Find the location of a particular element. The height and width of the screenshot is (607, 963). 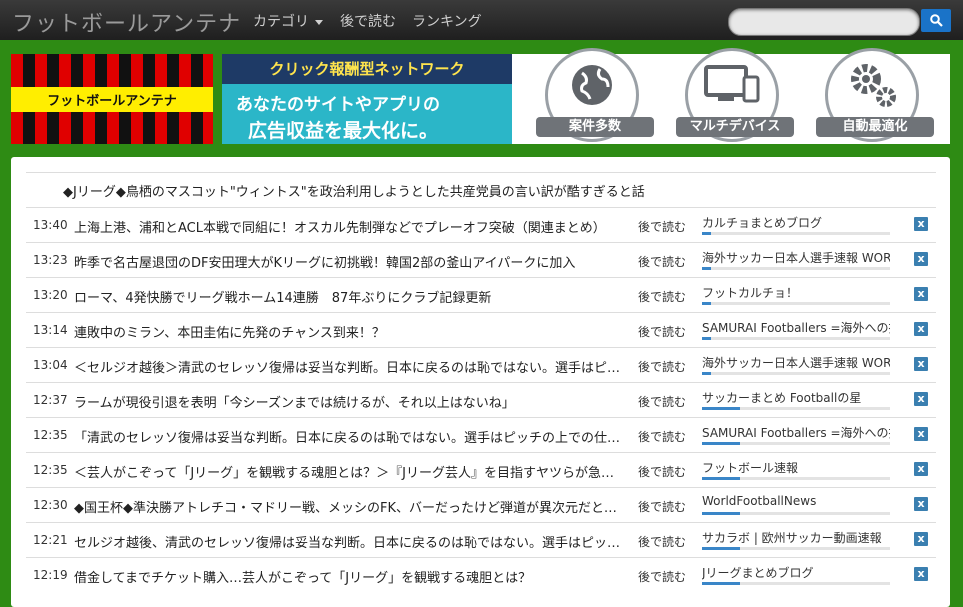

nav-read-later: 後で読む is located at coordinates (368, 21).